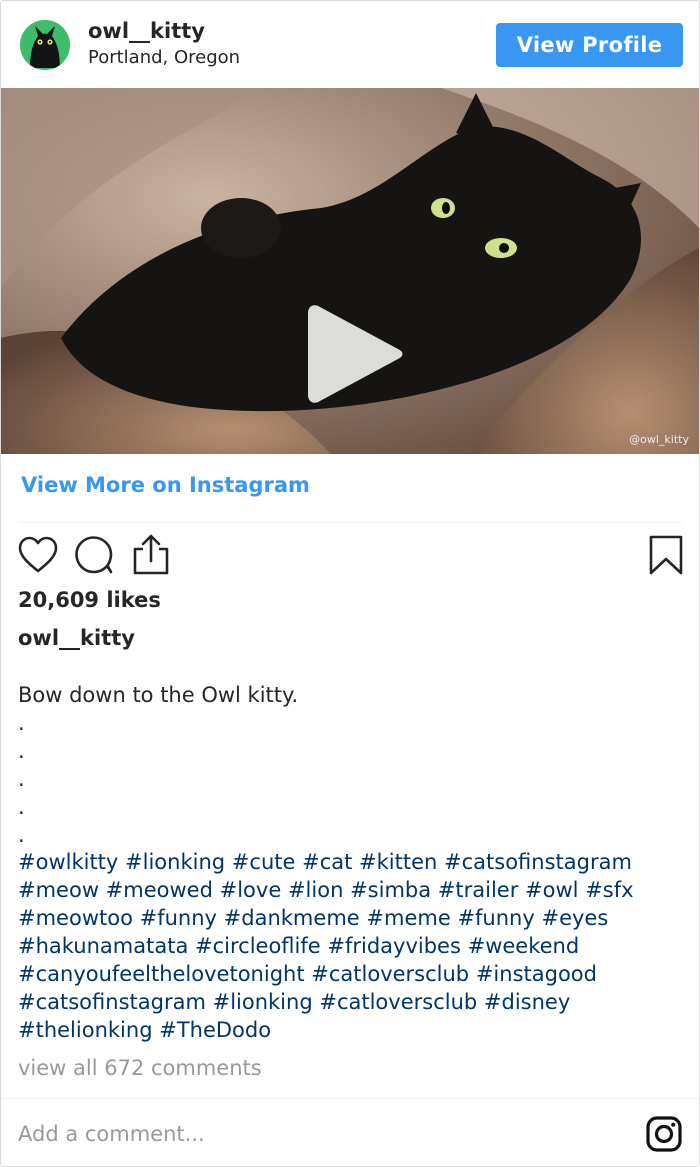 This screenshot has width=700, height=1167. I want to click on comment-icon, so click(94, 555).